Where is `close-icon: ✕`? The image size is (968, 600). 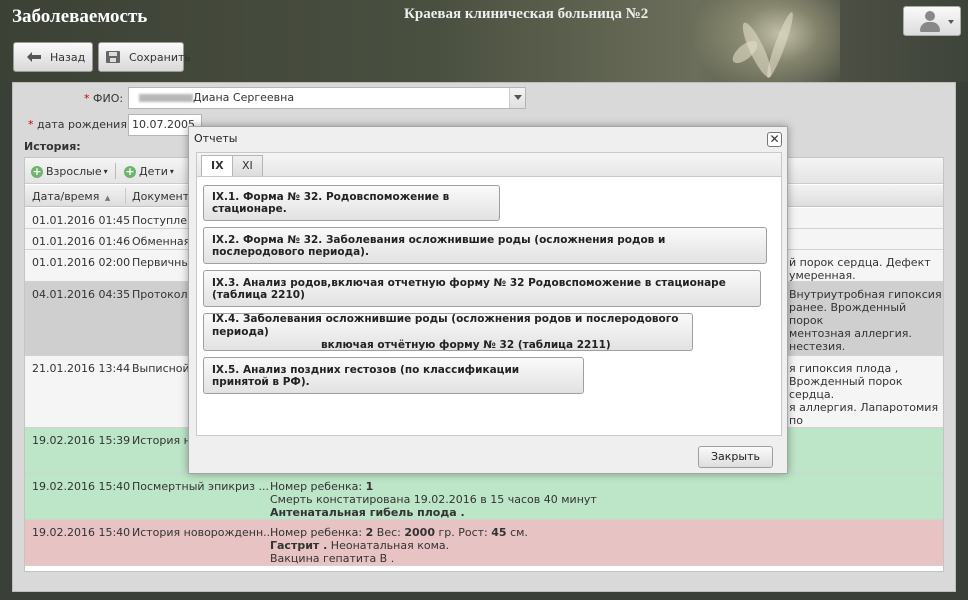 close-icon: ✕ is located at coordinates (774, 139).